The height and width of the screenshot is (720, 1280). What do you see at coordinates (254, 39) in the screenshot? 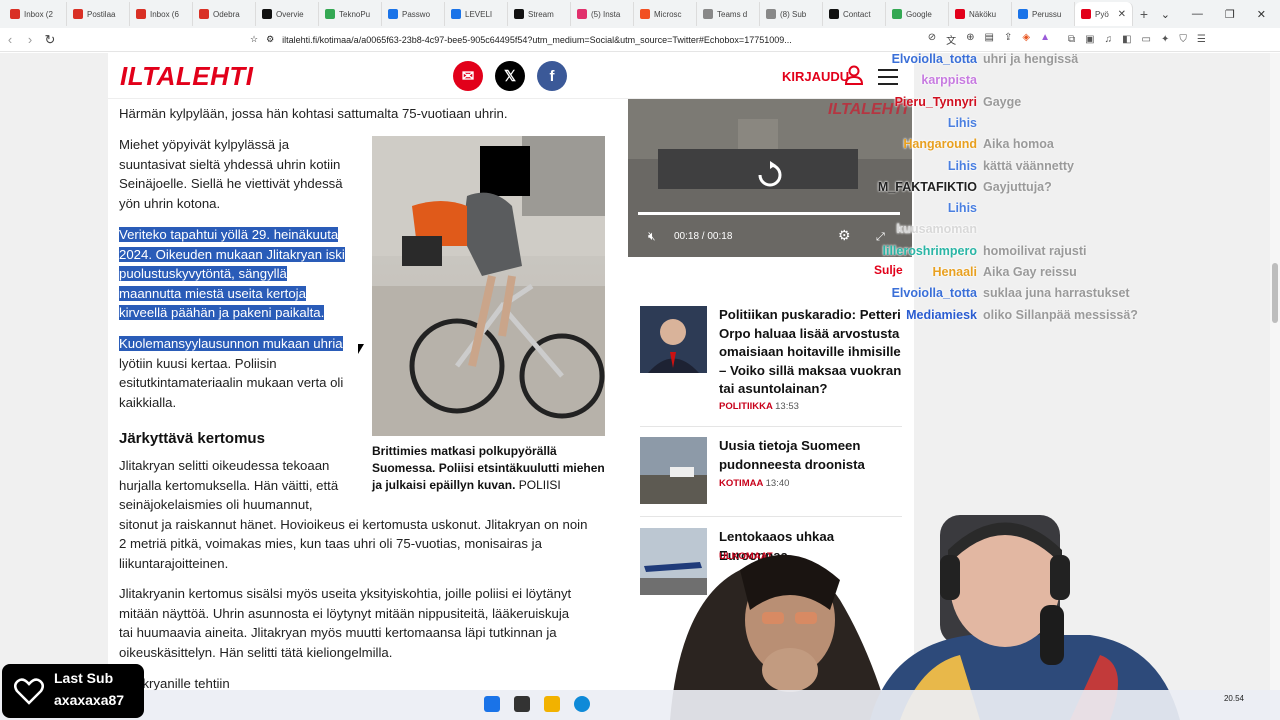
I see `bookmark-icon: ☆` at bounding box center [254, 39].